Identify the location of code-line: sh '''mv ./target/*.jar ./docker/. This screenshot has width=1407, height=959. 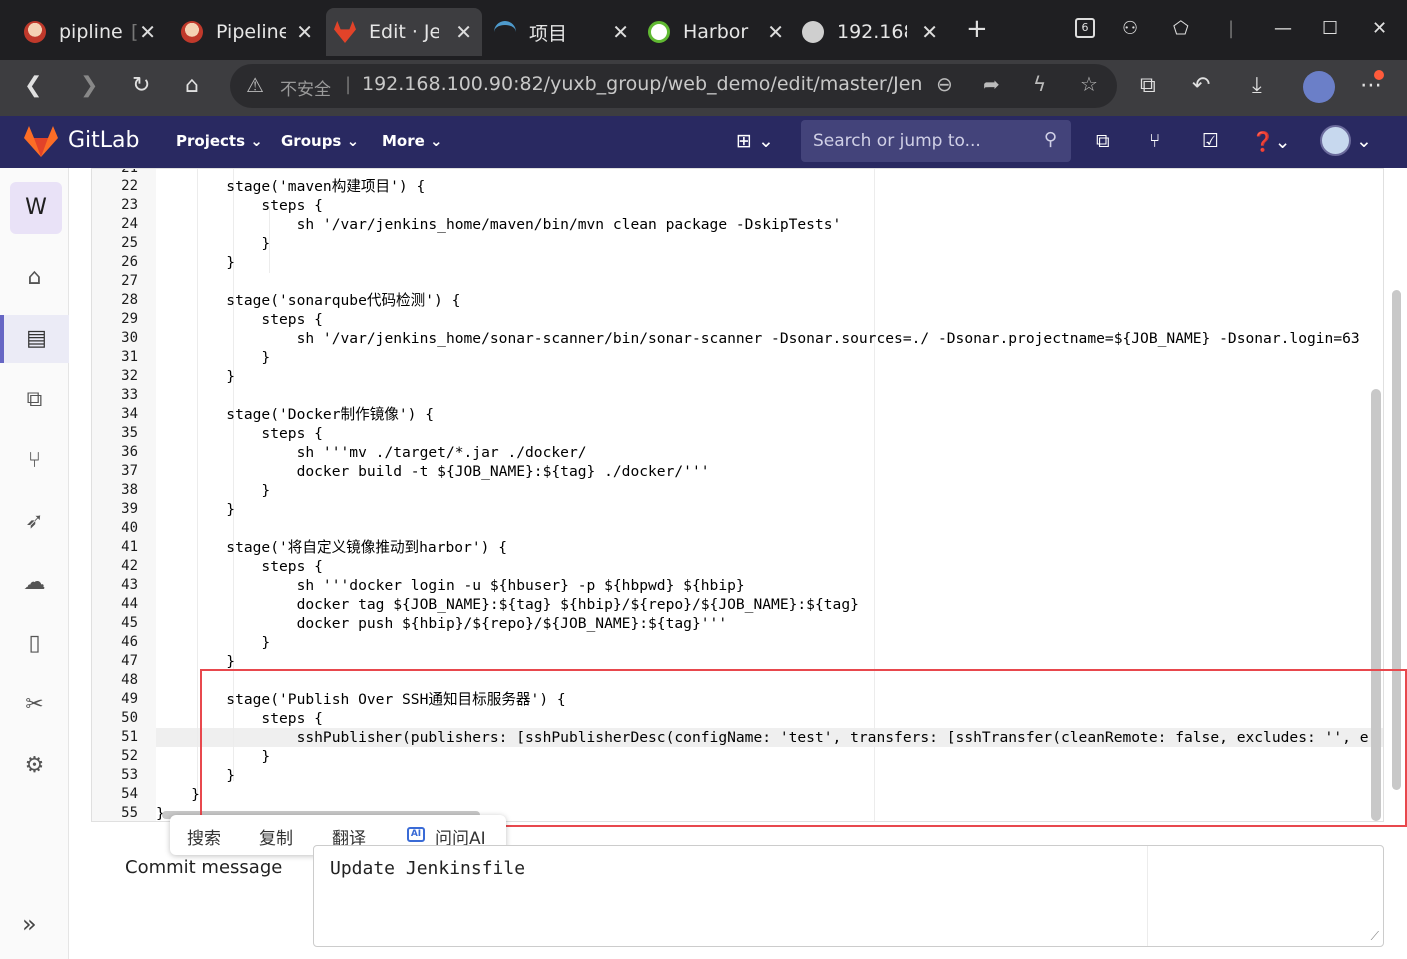
(371, 452).